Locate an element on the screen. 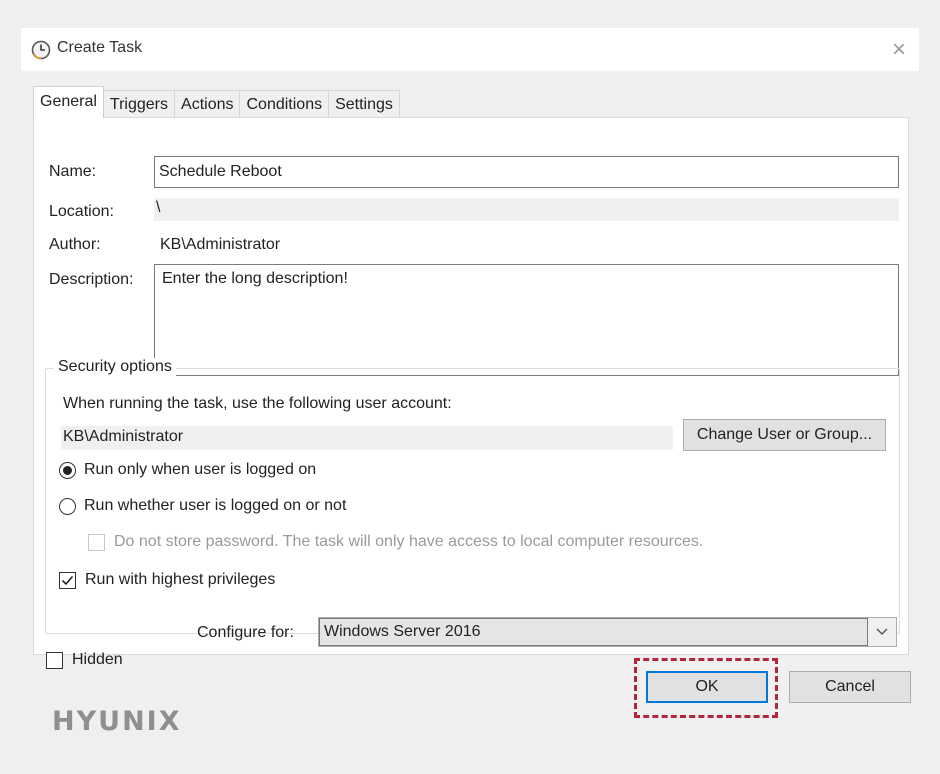  radio-run-whether-label: Run whether user is logged on or not is located at coordinates (215, 505).